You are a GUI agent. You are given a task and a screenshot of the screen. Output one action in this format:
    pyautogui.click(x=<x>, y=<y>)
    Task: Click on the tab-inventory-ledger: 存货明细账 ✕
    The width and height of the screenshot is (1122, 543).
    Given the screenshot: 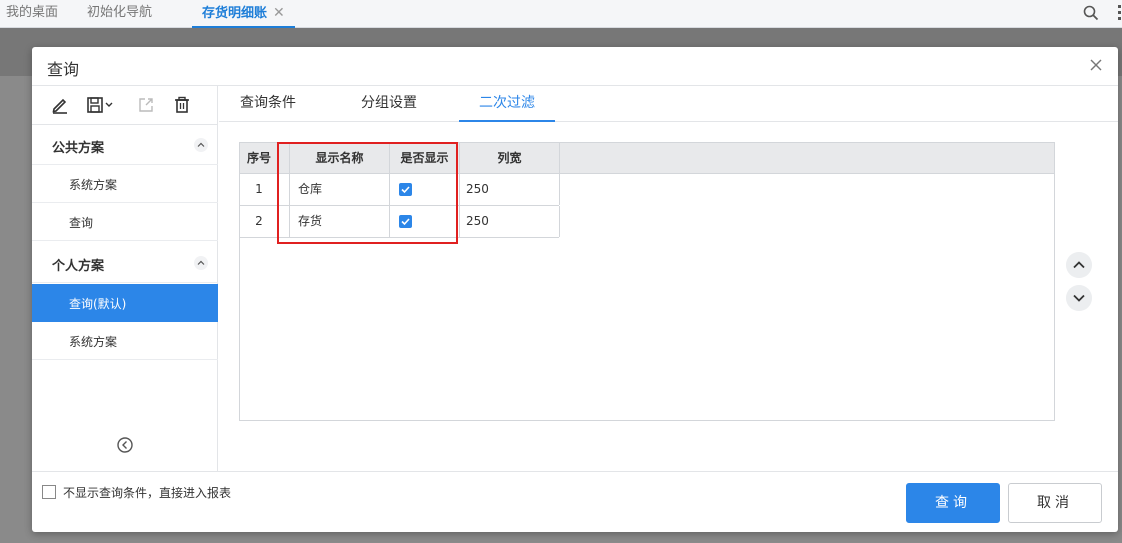 What is the action you would take?
    pyautogui.click(x=243, y=14)
    